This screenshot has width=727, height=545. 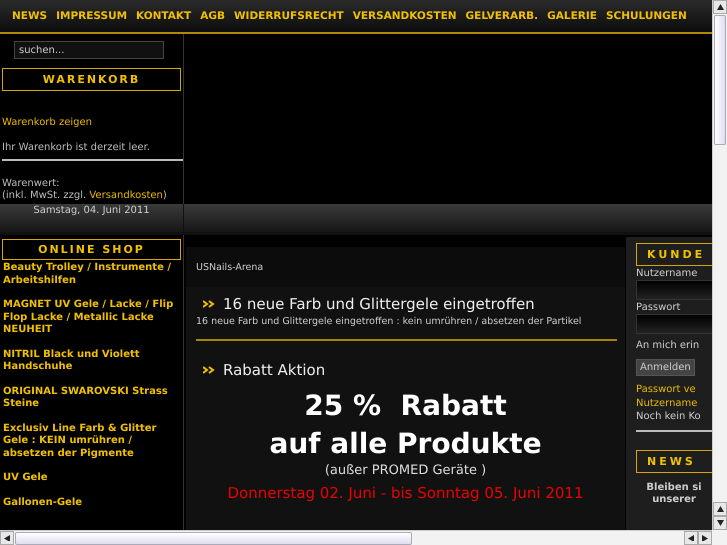 I want to click on site-name: USNails-Arena, so click(x=405, y=267).